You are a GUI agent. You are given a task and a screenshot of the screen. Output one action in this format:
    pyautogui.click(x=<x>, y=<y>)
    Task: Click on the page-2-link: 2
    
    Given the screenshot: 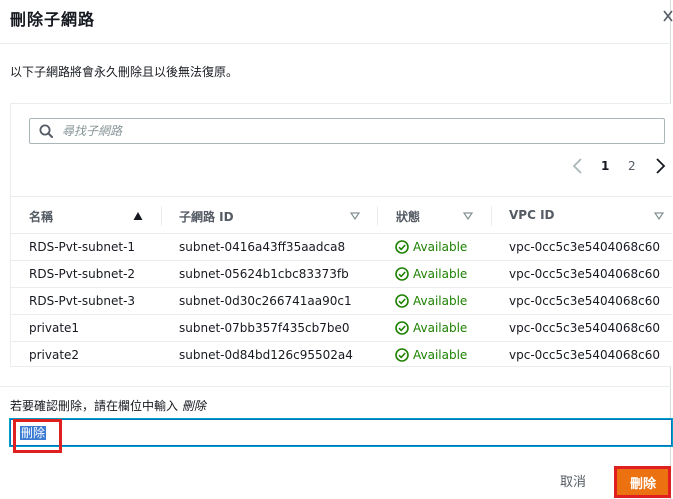 What is the action you would take?
    pyautogui.click(x=632, y=166)
    